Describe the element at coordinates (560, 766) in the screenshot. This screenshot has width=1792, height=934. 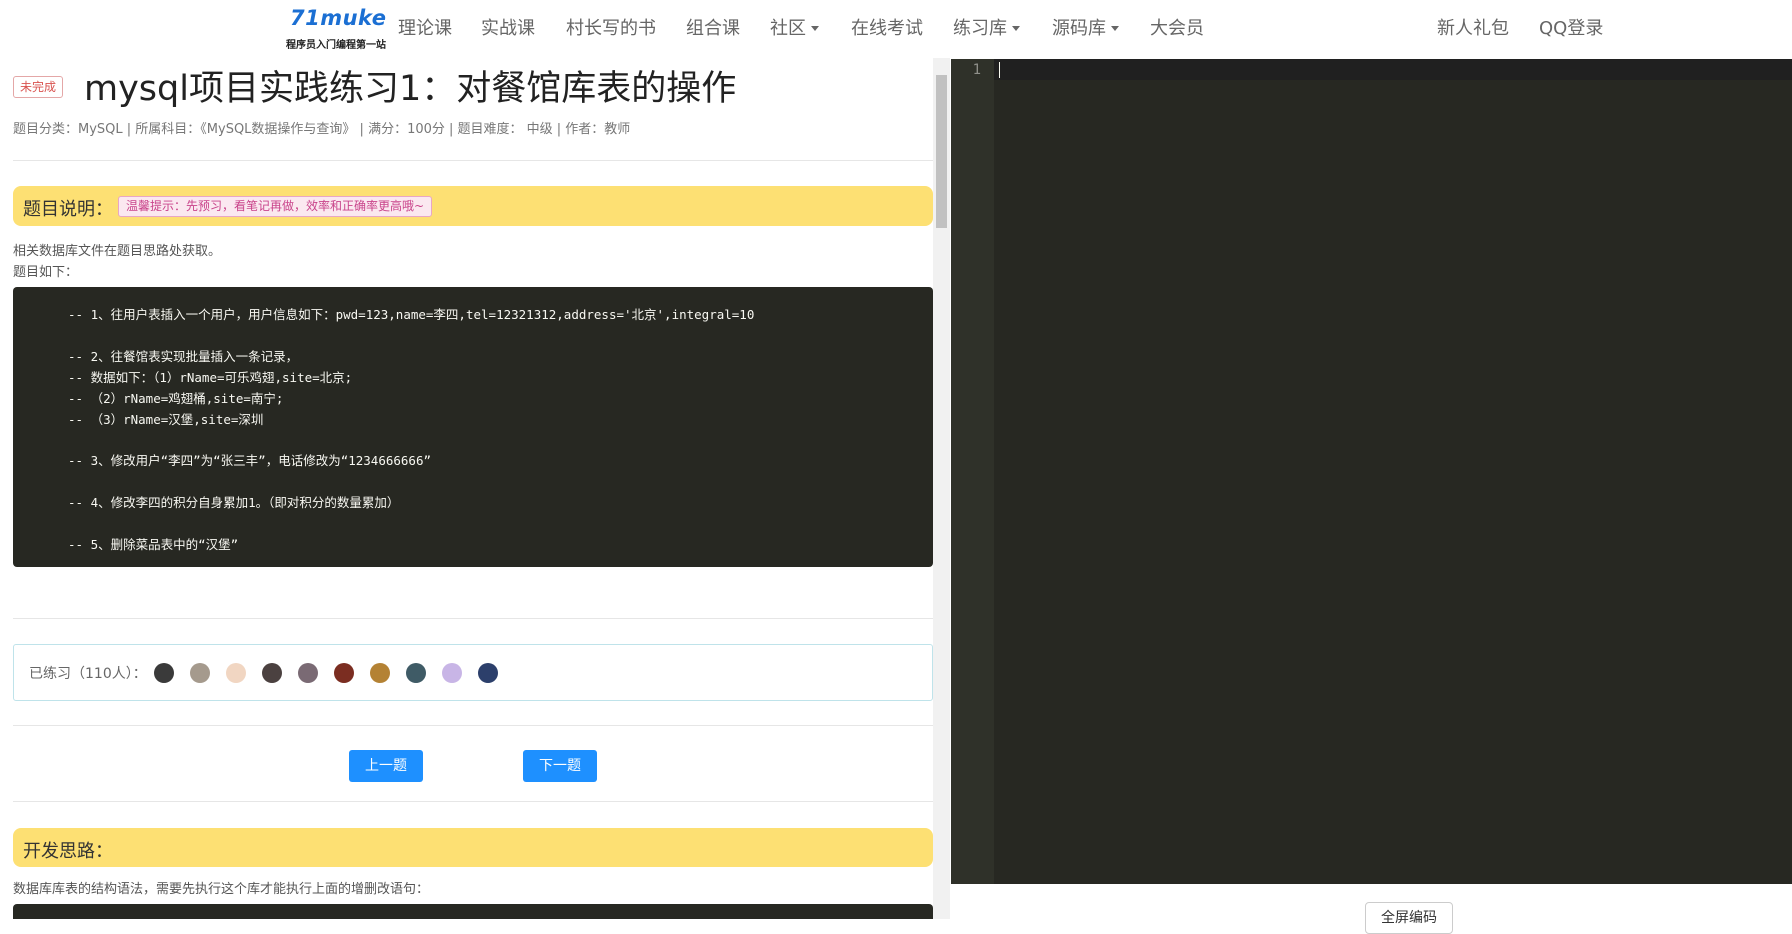
I see `next-question-button: 下一题` at that location.